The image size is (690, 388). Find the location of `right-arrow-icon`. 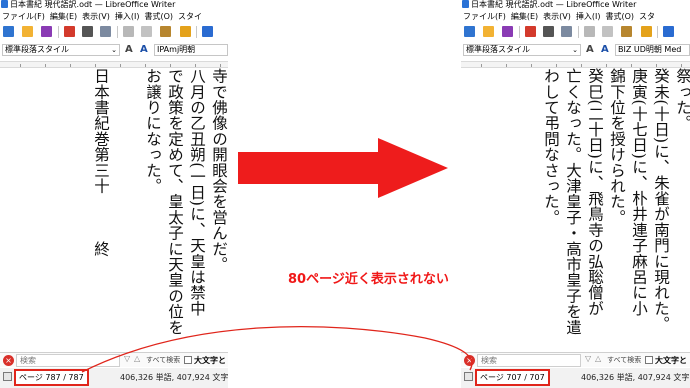

right-arrow-icon is located at coordinates (343, 168).